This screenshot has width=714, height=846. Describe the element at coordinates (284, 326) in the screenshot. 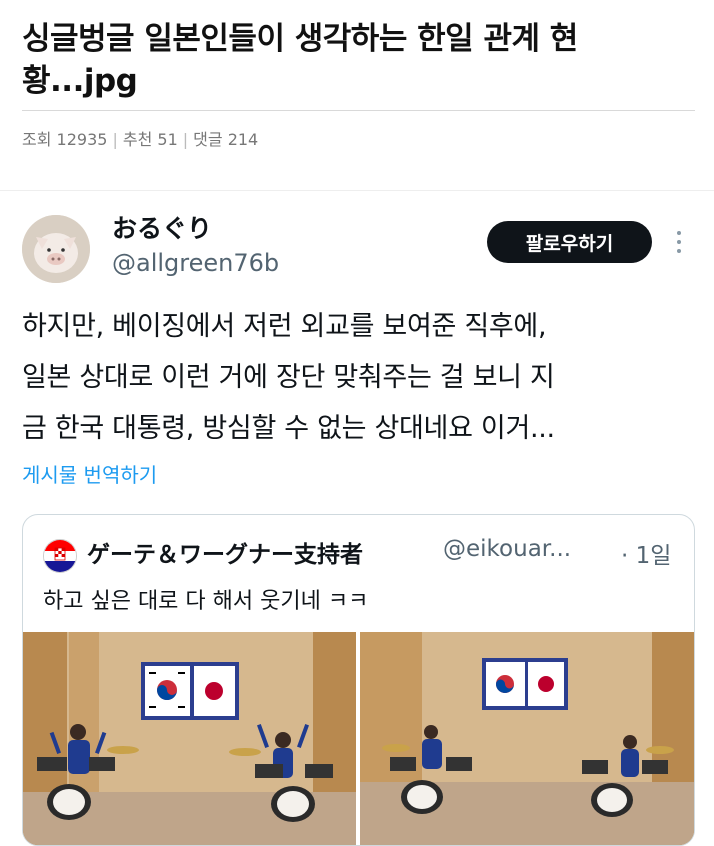

I see `tweet-text-line: 하지만, 베이징에서 저런 외교를 보여준 직후에,` at that location.